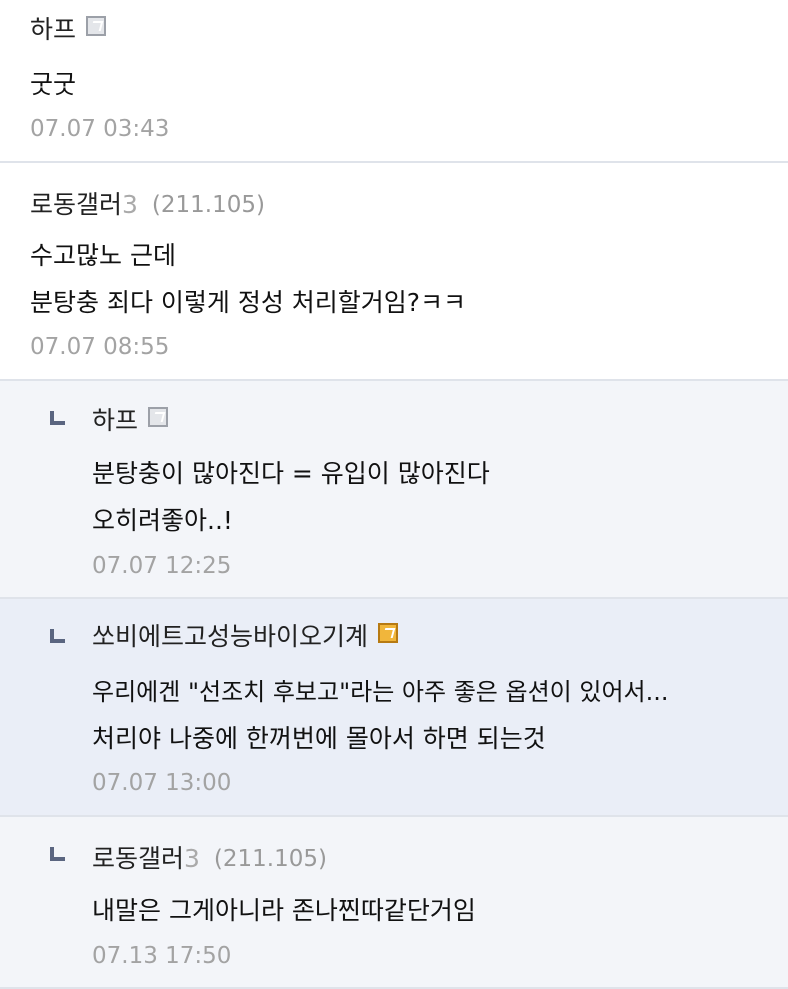 The height and width of the screenshot is (989, 788). What do you see at coordinates (100, 347) in the screenshot?
I see `comment-date: 07.07 08:55` at bounding box center [100, 347].